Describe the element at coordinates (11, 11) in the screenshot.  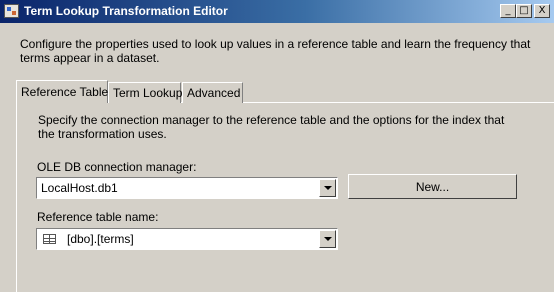
I see `application-icon` at that location.